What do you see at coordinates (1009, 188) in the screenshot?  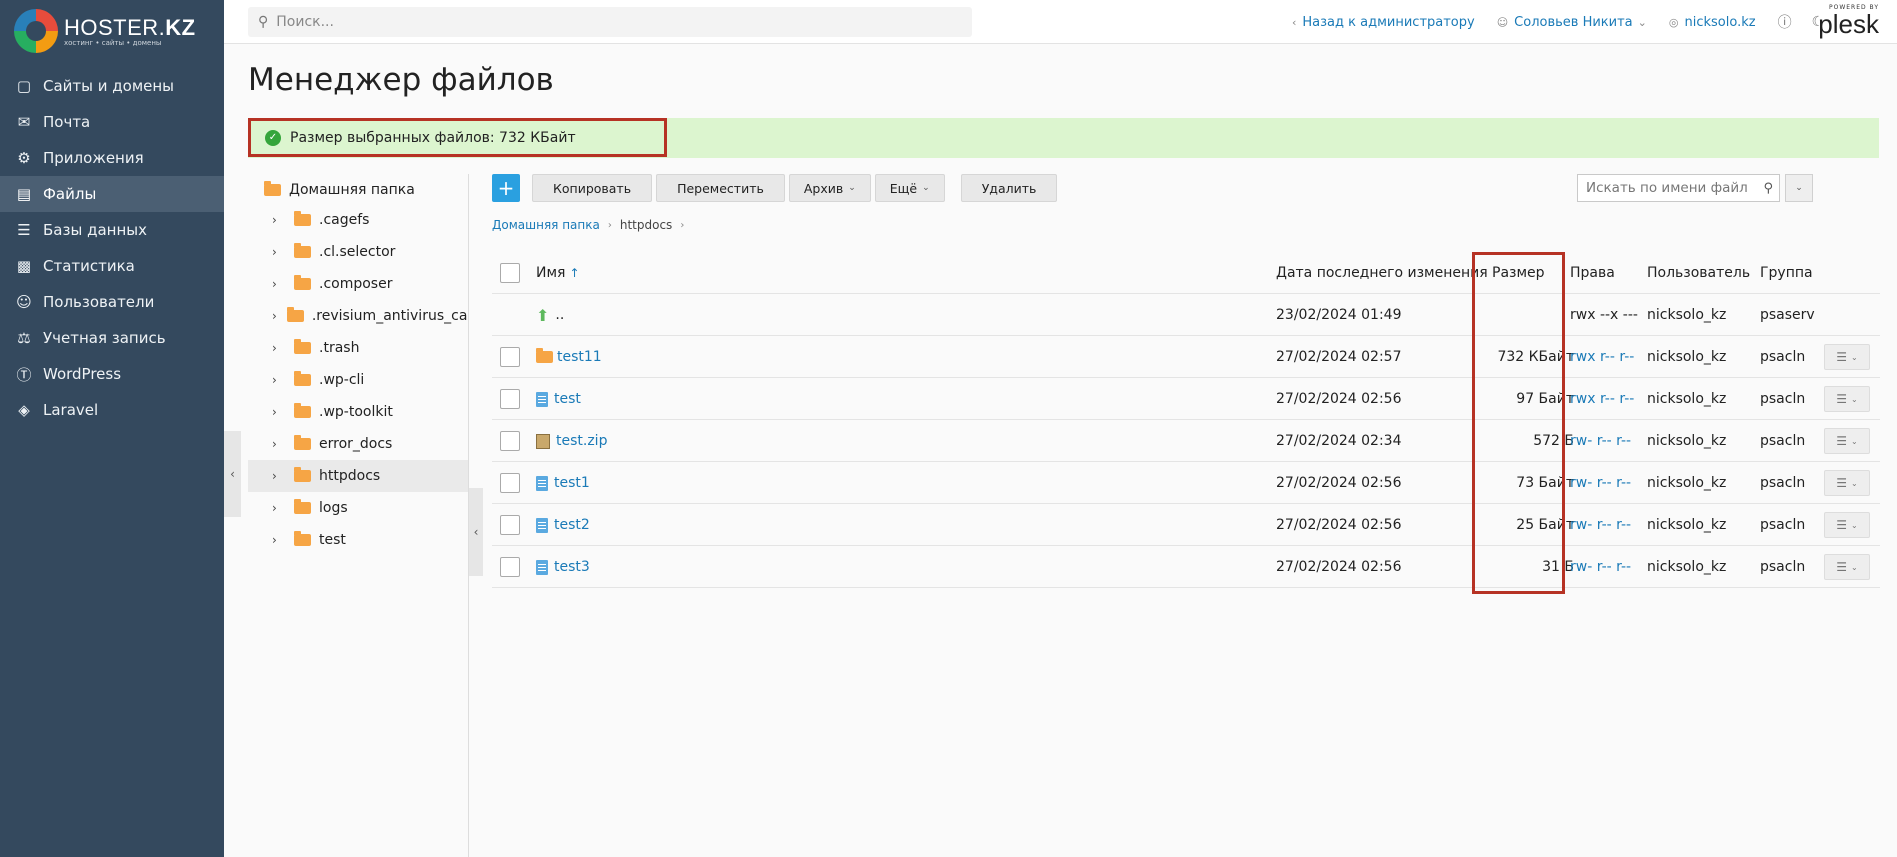 I see `delete-button: Удалить` at bounding box center [1009, 188].